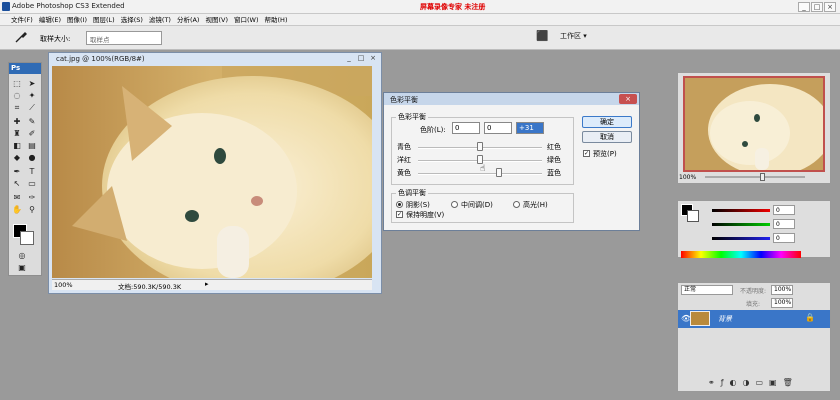  Describe the element at coordinates (755, 177) in the screenshot. I see `navigator-zoom-slider` at that location.